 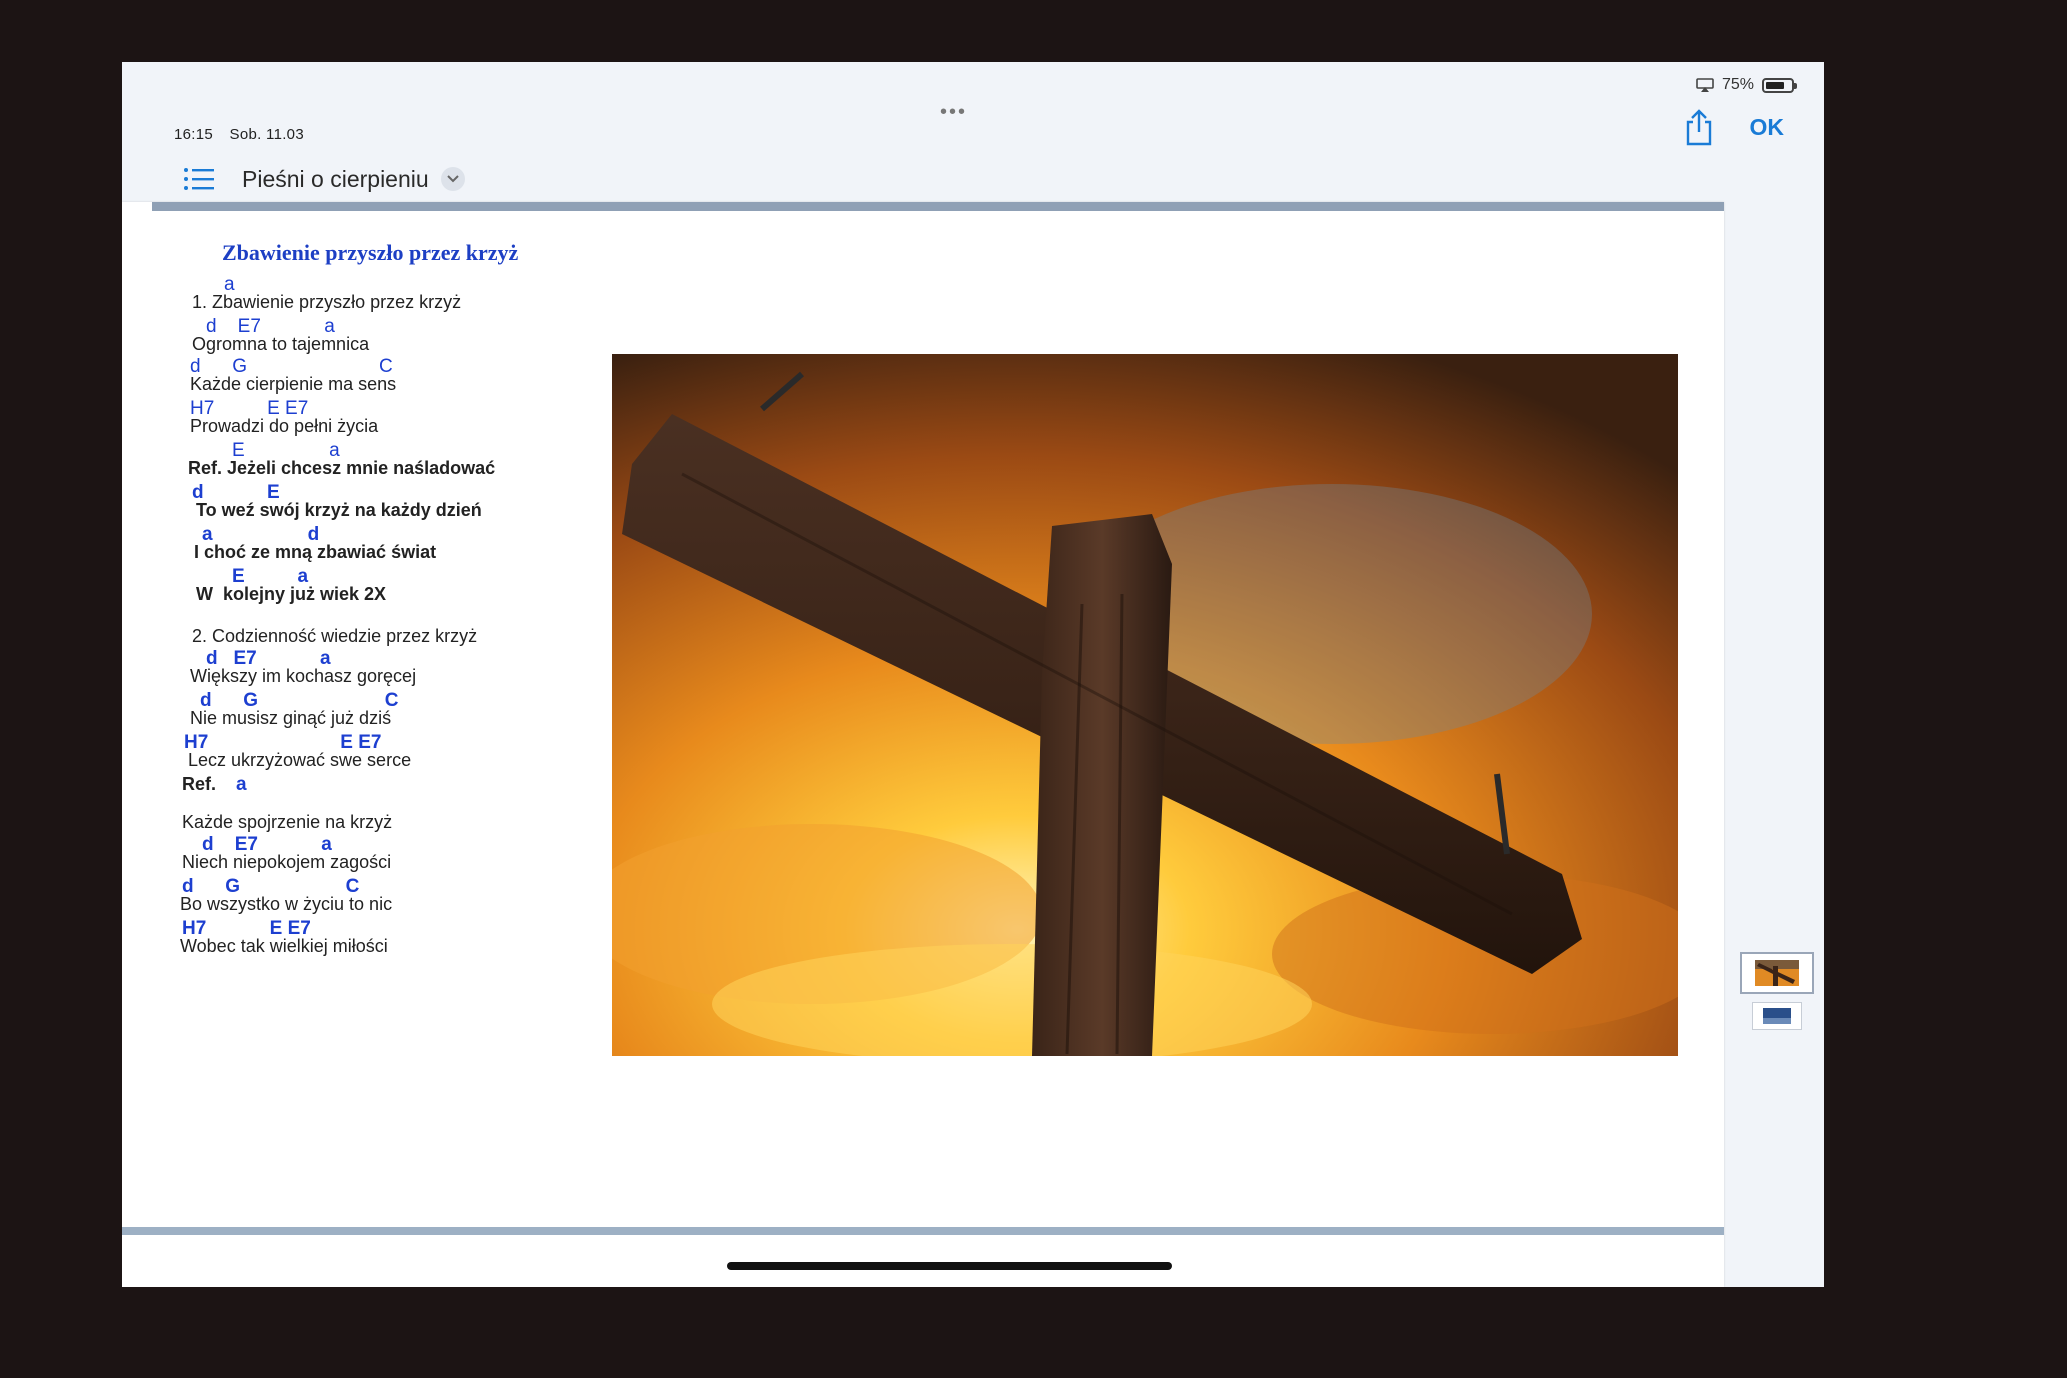 I want to click on page-bottom-band, so click(x=923, y=1231).